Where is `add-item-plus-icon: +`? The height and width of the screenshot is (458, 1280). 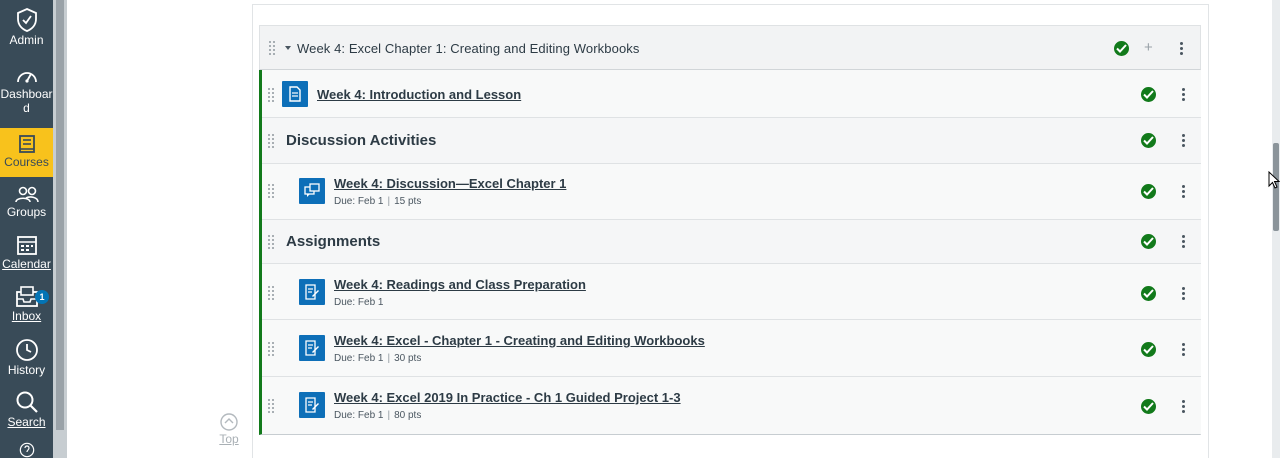
add-item-plus-icon: + is located at coordinates (1148, 47).